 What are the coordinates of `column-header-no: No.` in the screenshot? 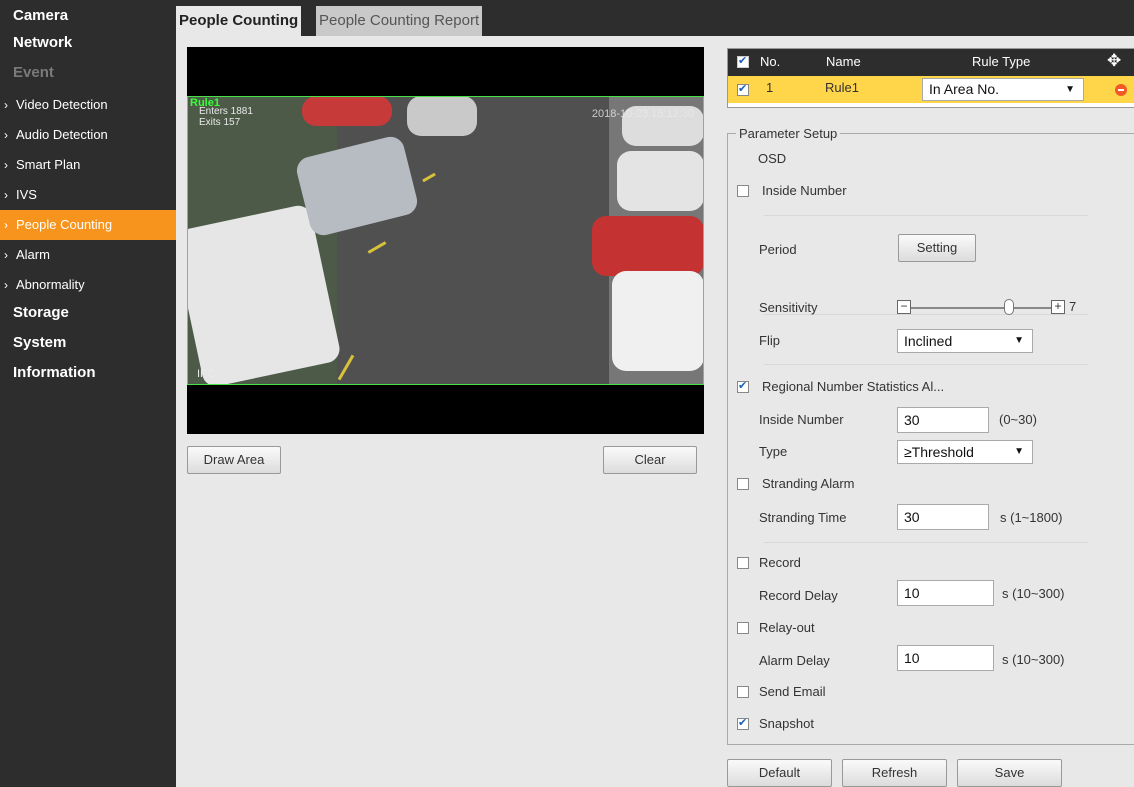 It's located at (770, 61).